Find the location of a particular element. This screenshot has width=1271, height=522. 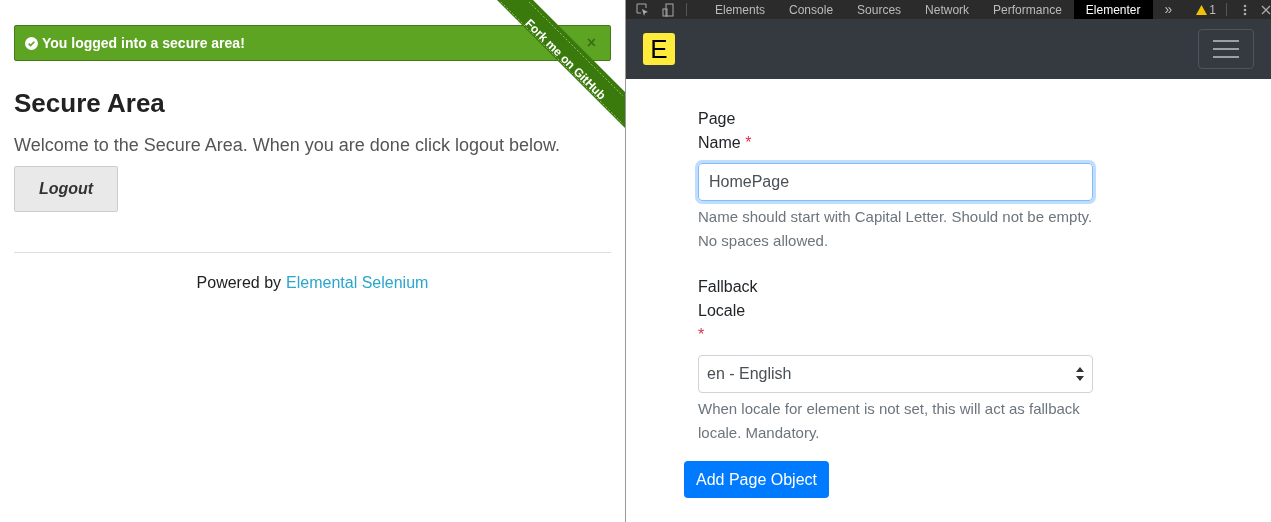

locale-select: en - English is located at coordinates (895, 374).